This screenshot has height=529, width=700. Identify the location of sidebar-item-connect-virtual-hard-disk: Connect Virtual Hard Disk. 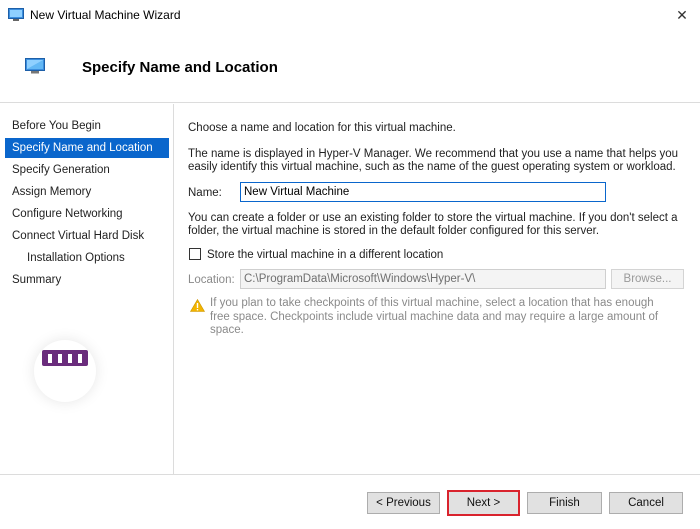
(87, 236).